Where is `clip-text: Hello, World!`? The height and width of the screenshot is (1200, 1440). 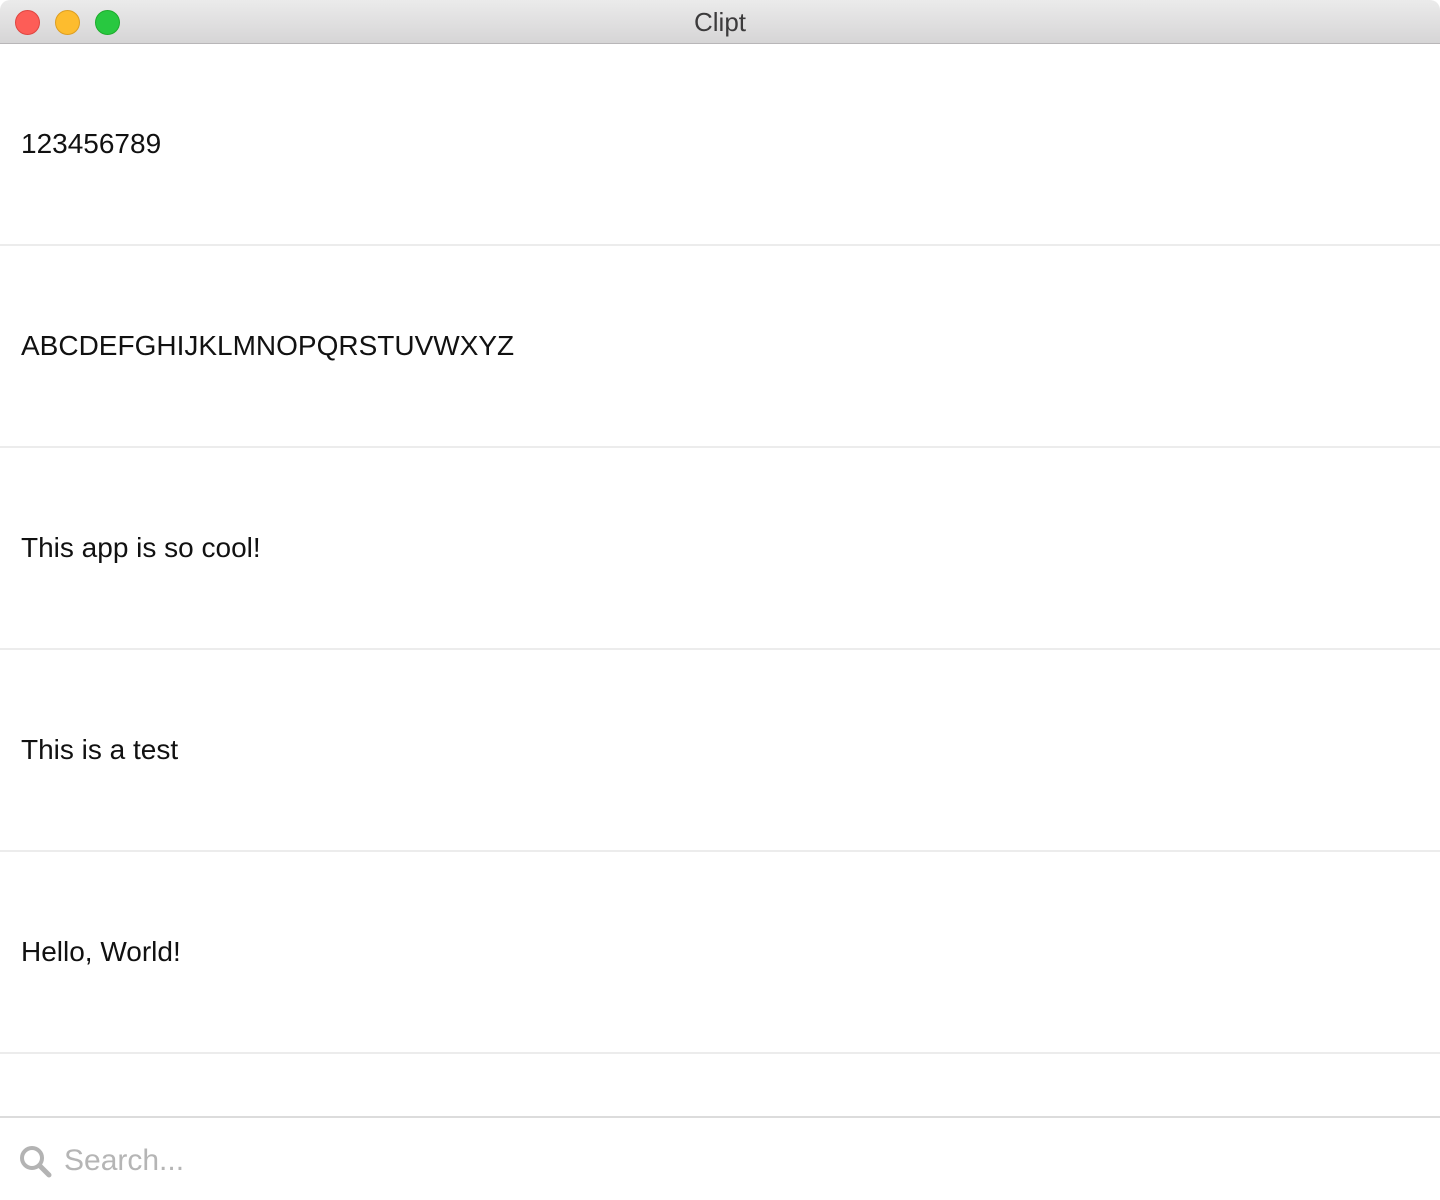
clip-text: Hello, World! is located at coordinates (101, 951).